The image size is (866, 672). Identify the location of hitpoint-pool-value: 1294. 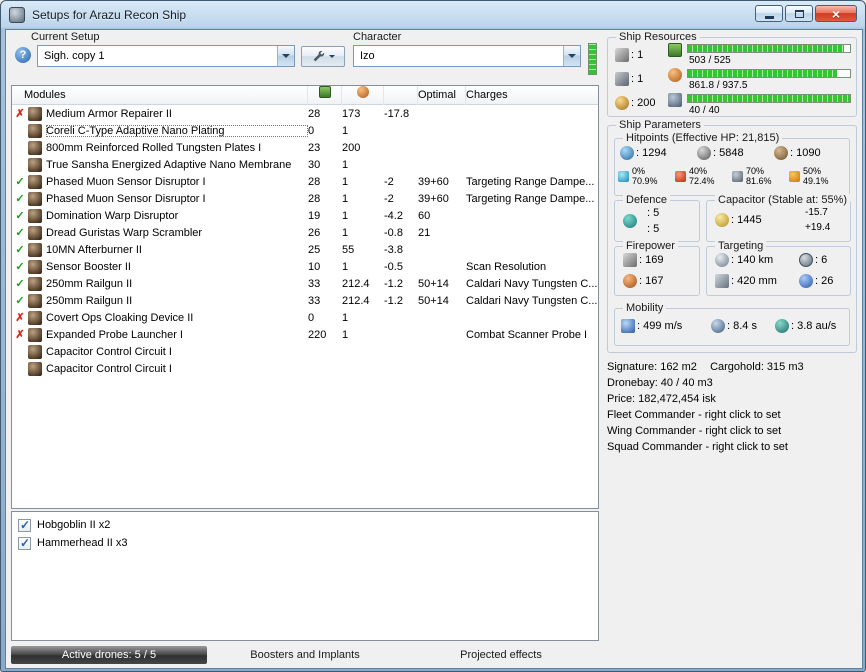
(651, 153).